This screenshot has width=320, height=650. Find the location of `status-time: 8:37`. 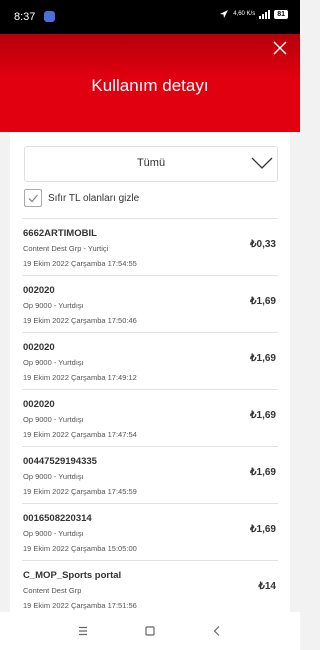

status-time: 8:37 is located at coordinates (25, 17).